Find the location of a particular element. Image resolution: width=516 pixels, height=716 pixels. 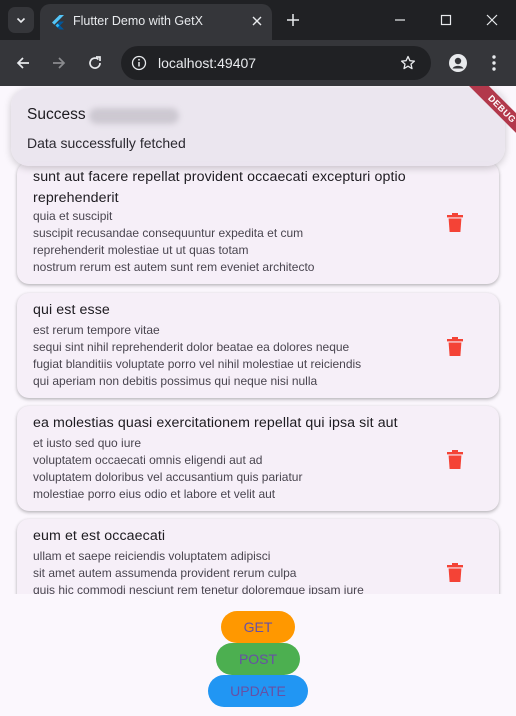

arrow-right-icon is located at coordinates (59, 63).